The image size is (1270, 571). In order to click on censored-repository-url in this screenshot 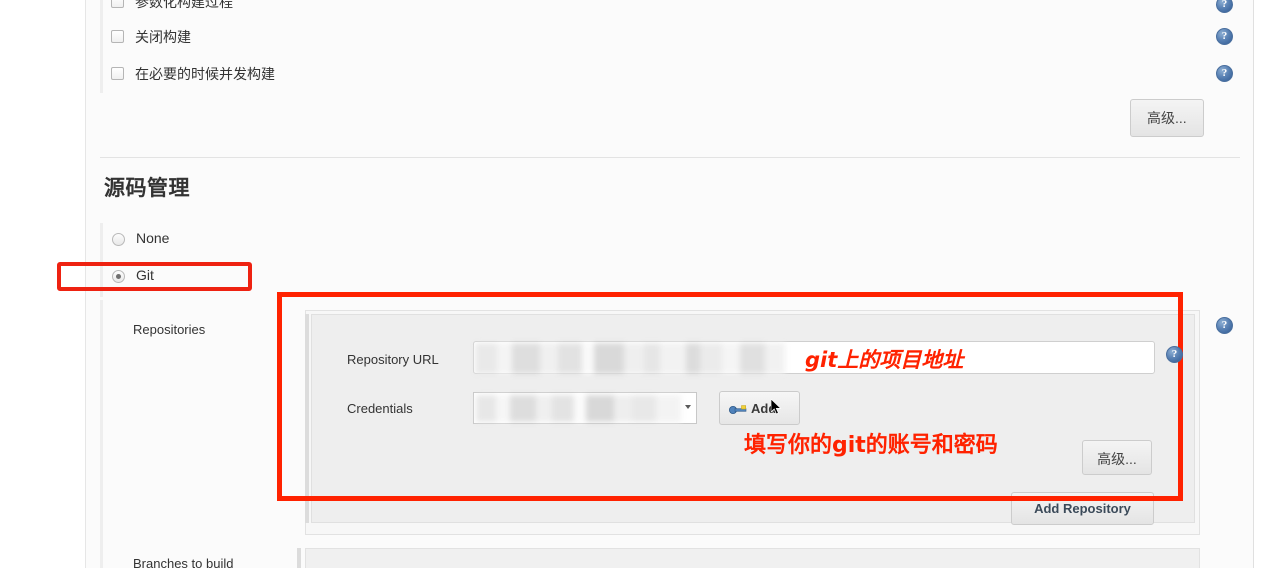, I will do `click(630, 358)`.